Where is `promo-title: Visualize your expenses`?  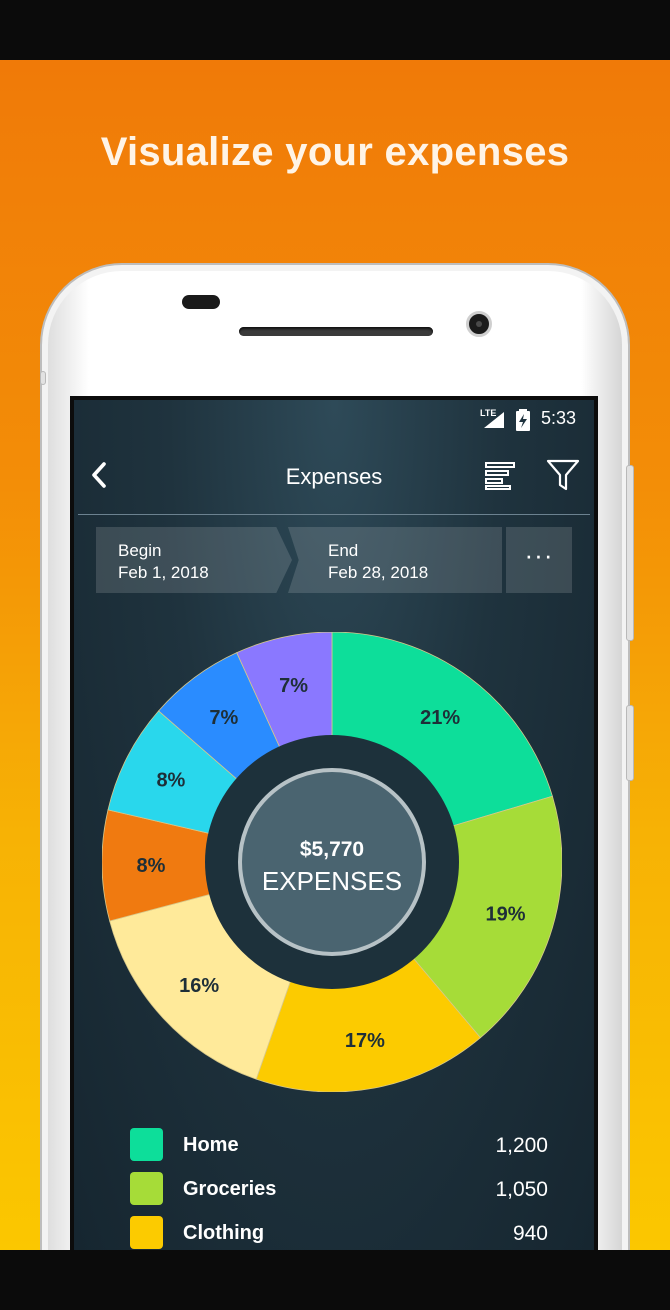
promo-title: Visualize your expenses is located at coordinates (335, 152).